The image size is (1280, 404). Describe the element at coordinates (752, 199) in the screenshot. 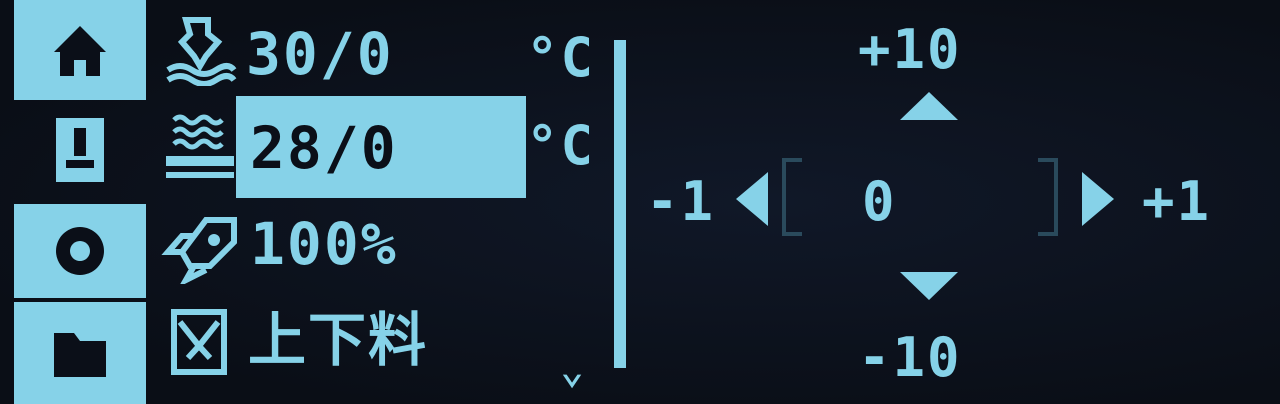

I see `arrow-left-icon` at that location.